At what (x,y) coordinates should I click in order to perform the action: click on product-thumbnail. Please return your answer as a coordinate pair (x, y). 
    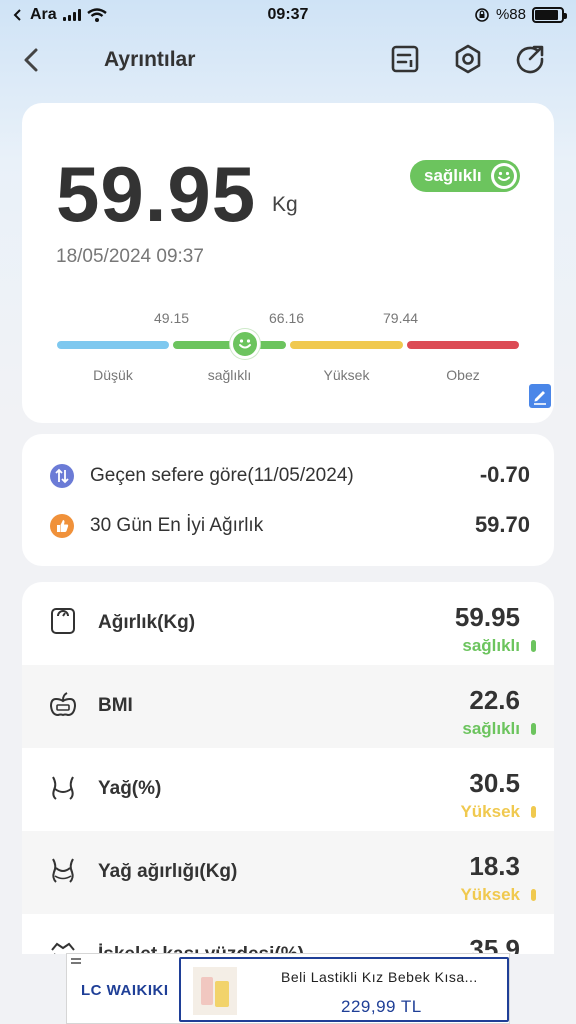
    Looking at the image, I should click on (215, 991).